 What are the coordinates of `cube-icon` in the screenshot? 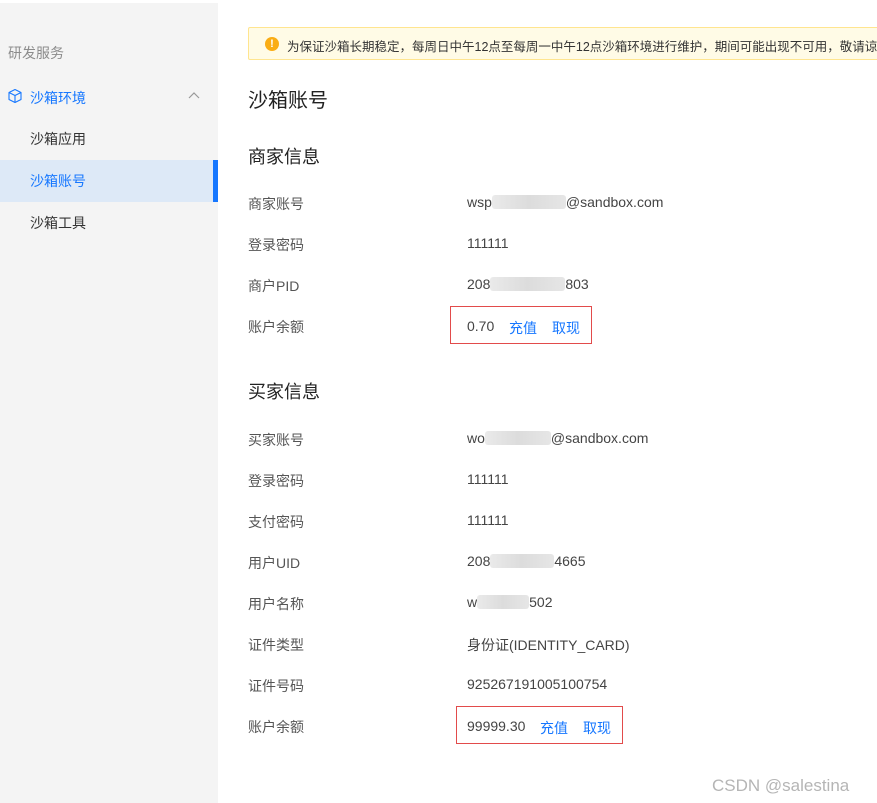 It's located at (15, 96).